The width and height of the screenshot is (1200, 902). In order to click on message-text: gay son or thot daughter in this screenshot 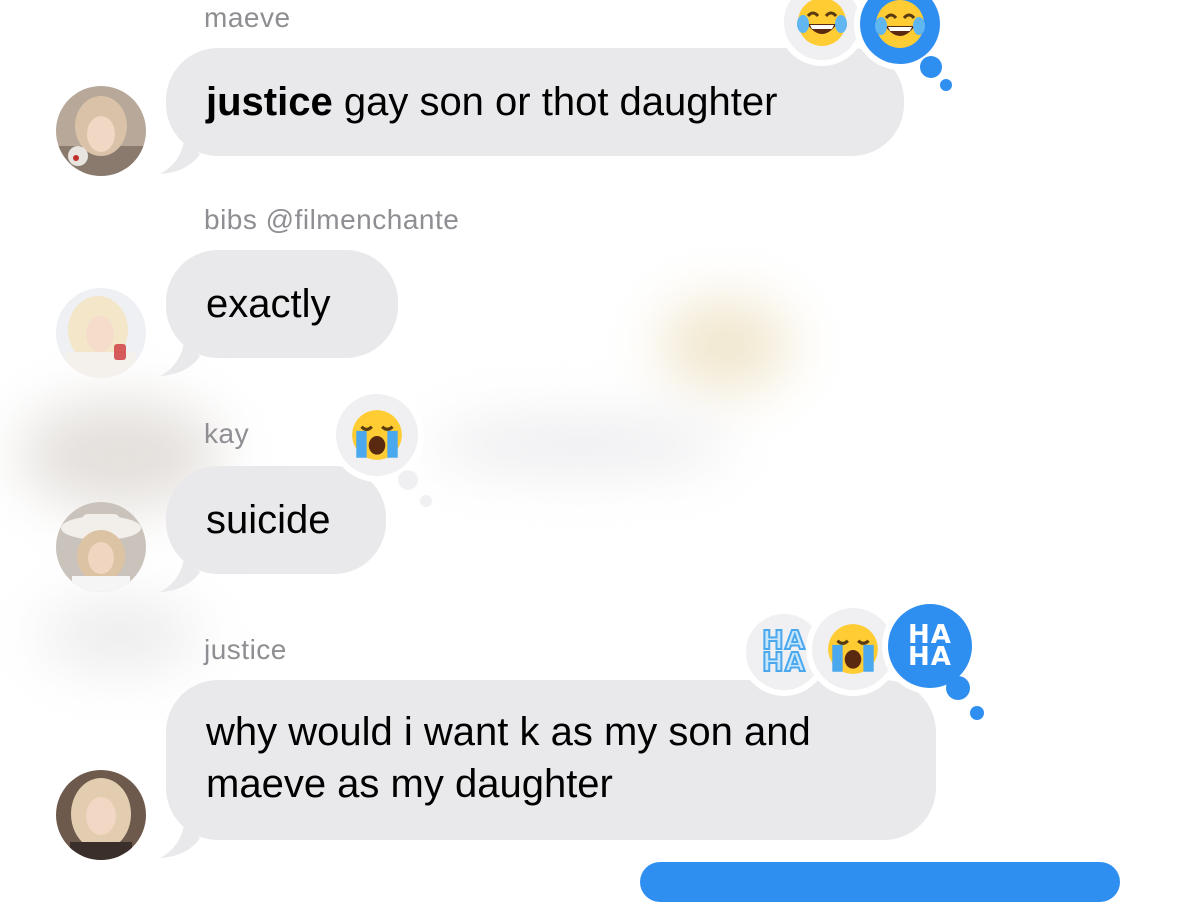, I will do `click(555, 102)`.